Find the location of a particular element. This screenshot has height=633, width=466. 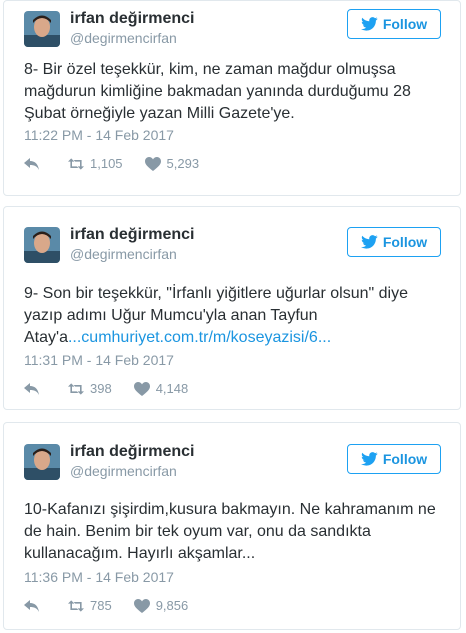

tweet-actions: 398 4,148 is located at coordinates (117, 388).